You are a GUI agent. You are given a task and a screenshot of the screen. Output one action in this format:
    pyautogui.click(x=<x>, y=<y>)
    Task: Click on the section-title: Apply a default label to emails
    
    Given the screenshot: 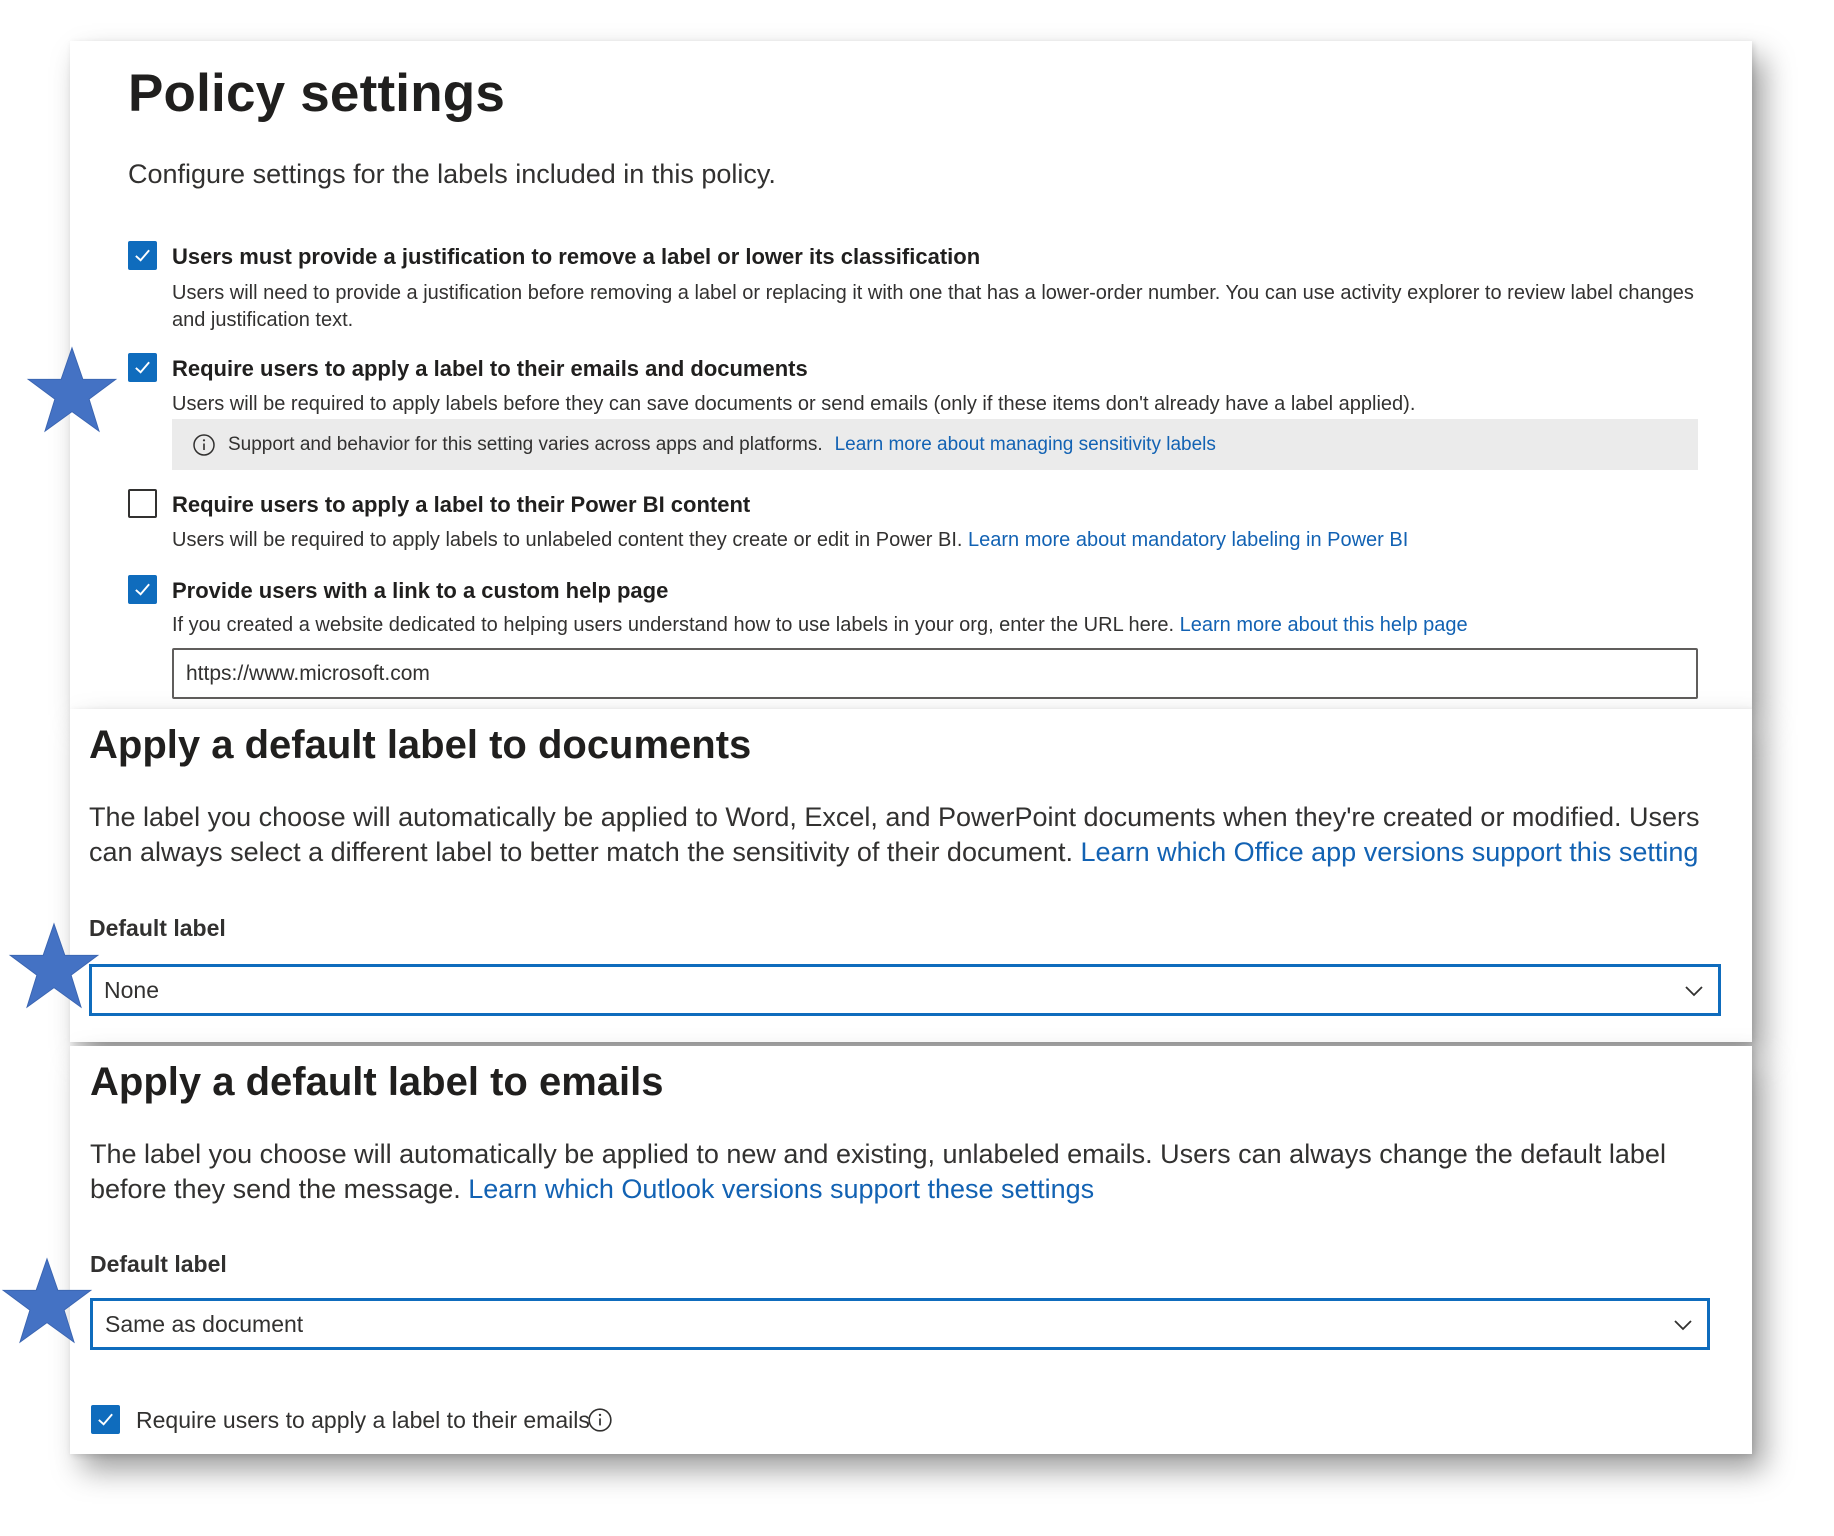 What is the action you would take?
    pyautogui.click(x=377, y=1082)
    